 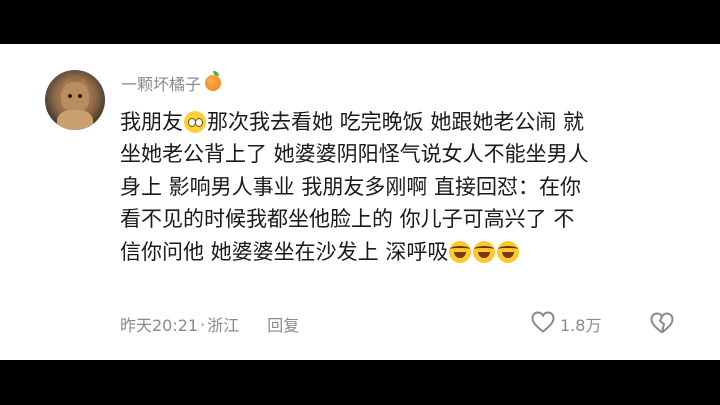 I want to click on reply-button: 回复, so click(x=283, y=324).